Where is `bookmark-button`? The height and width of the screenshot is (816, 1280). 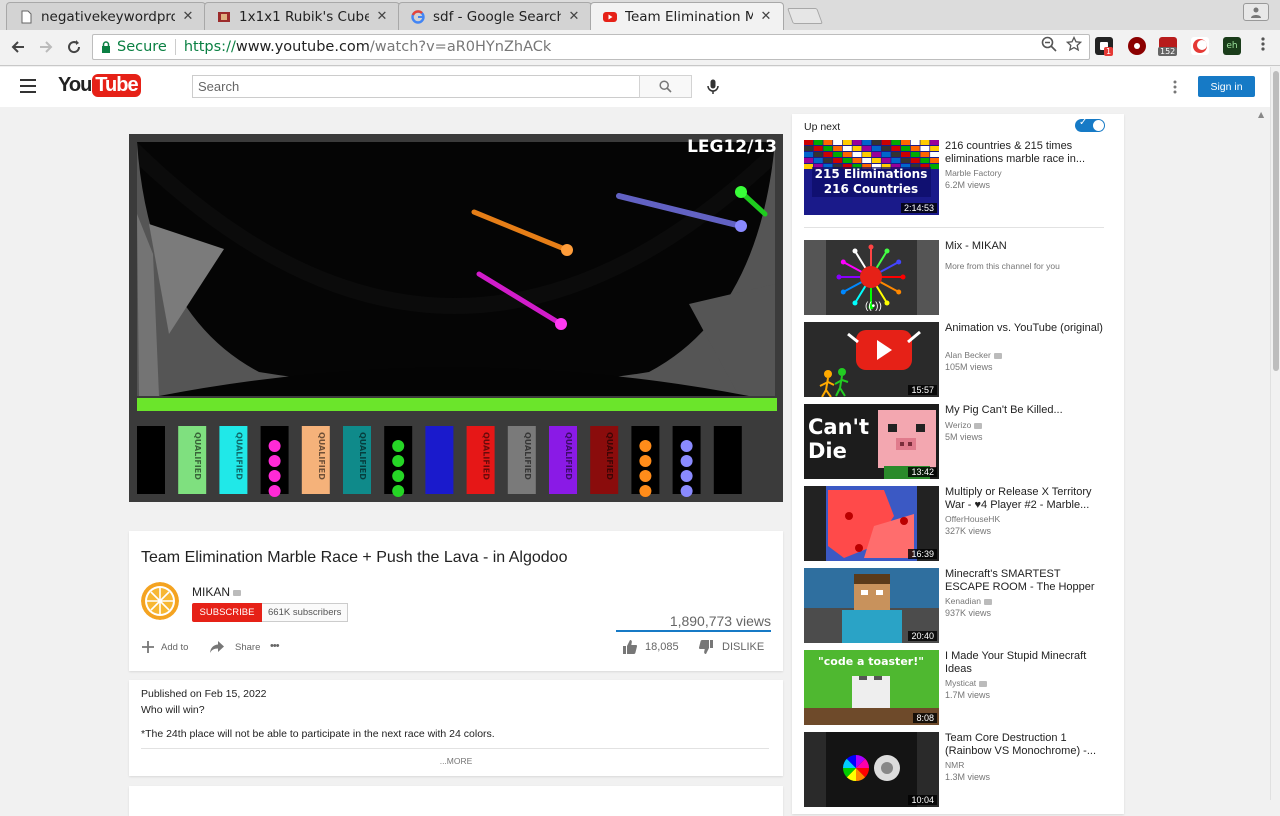 bookmark-button is located at coordinates (1074, 44).